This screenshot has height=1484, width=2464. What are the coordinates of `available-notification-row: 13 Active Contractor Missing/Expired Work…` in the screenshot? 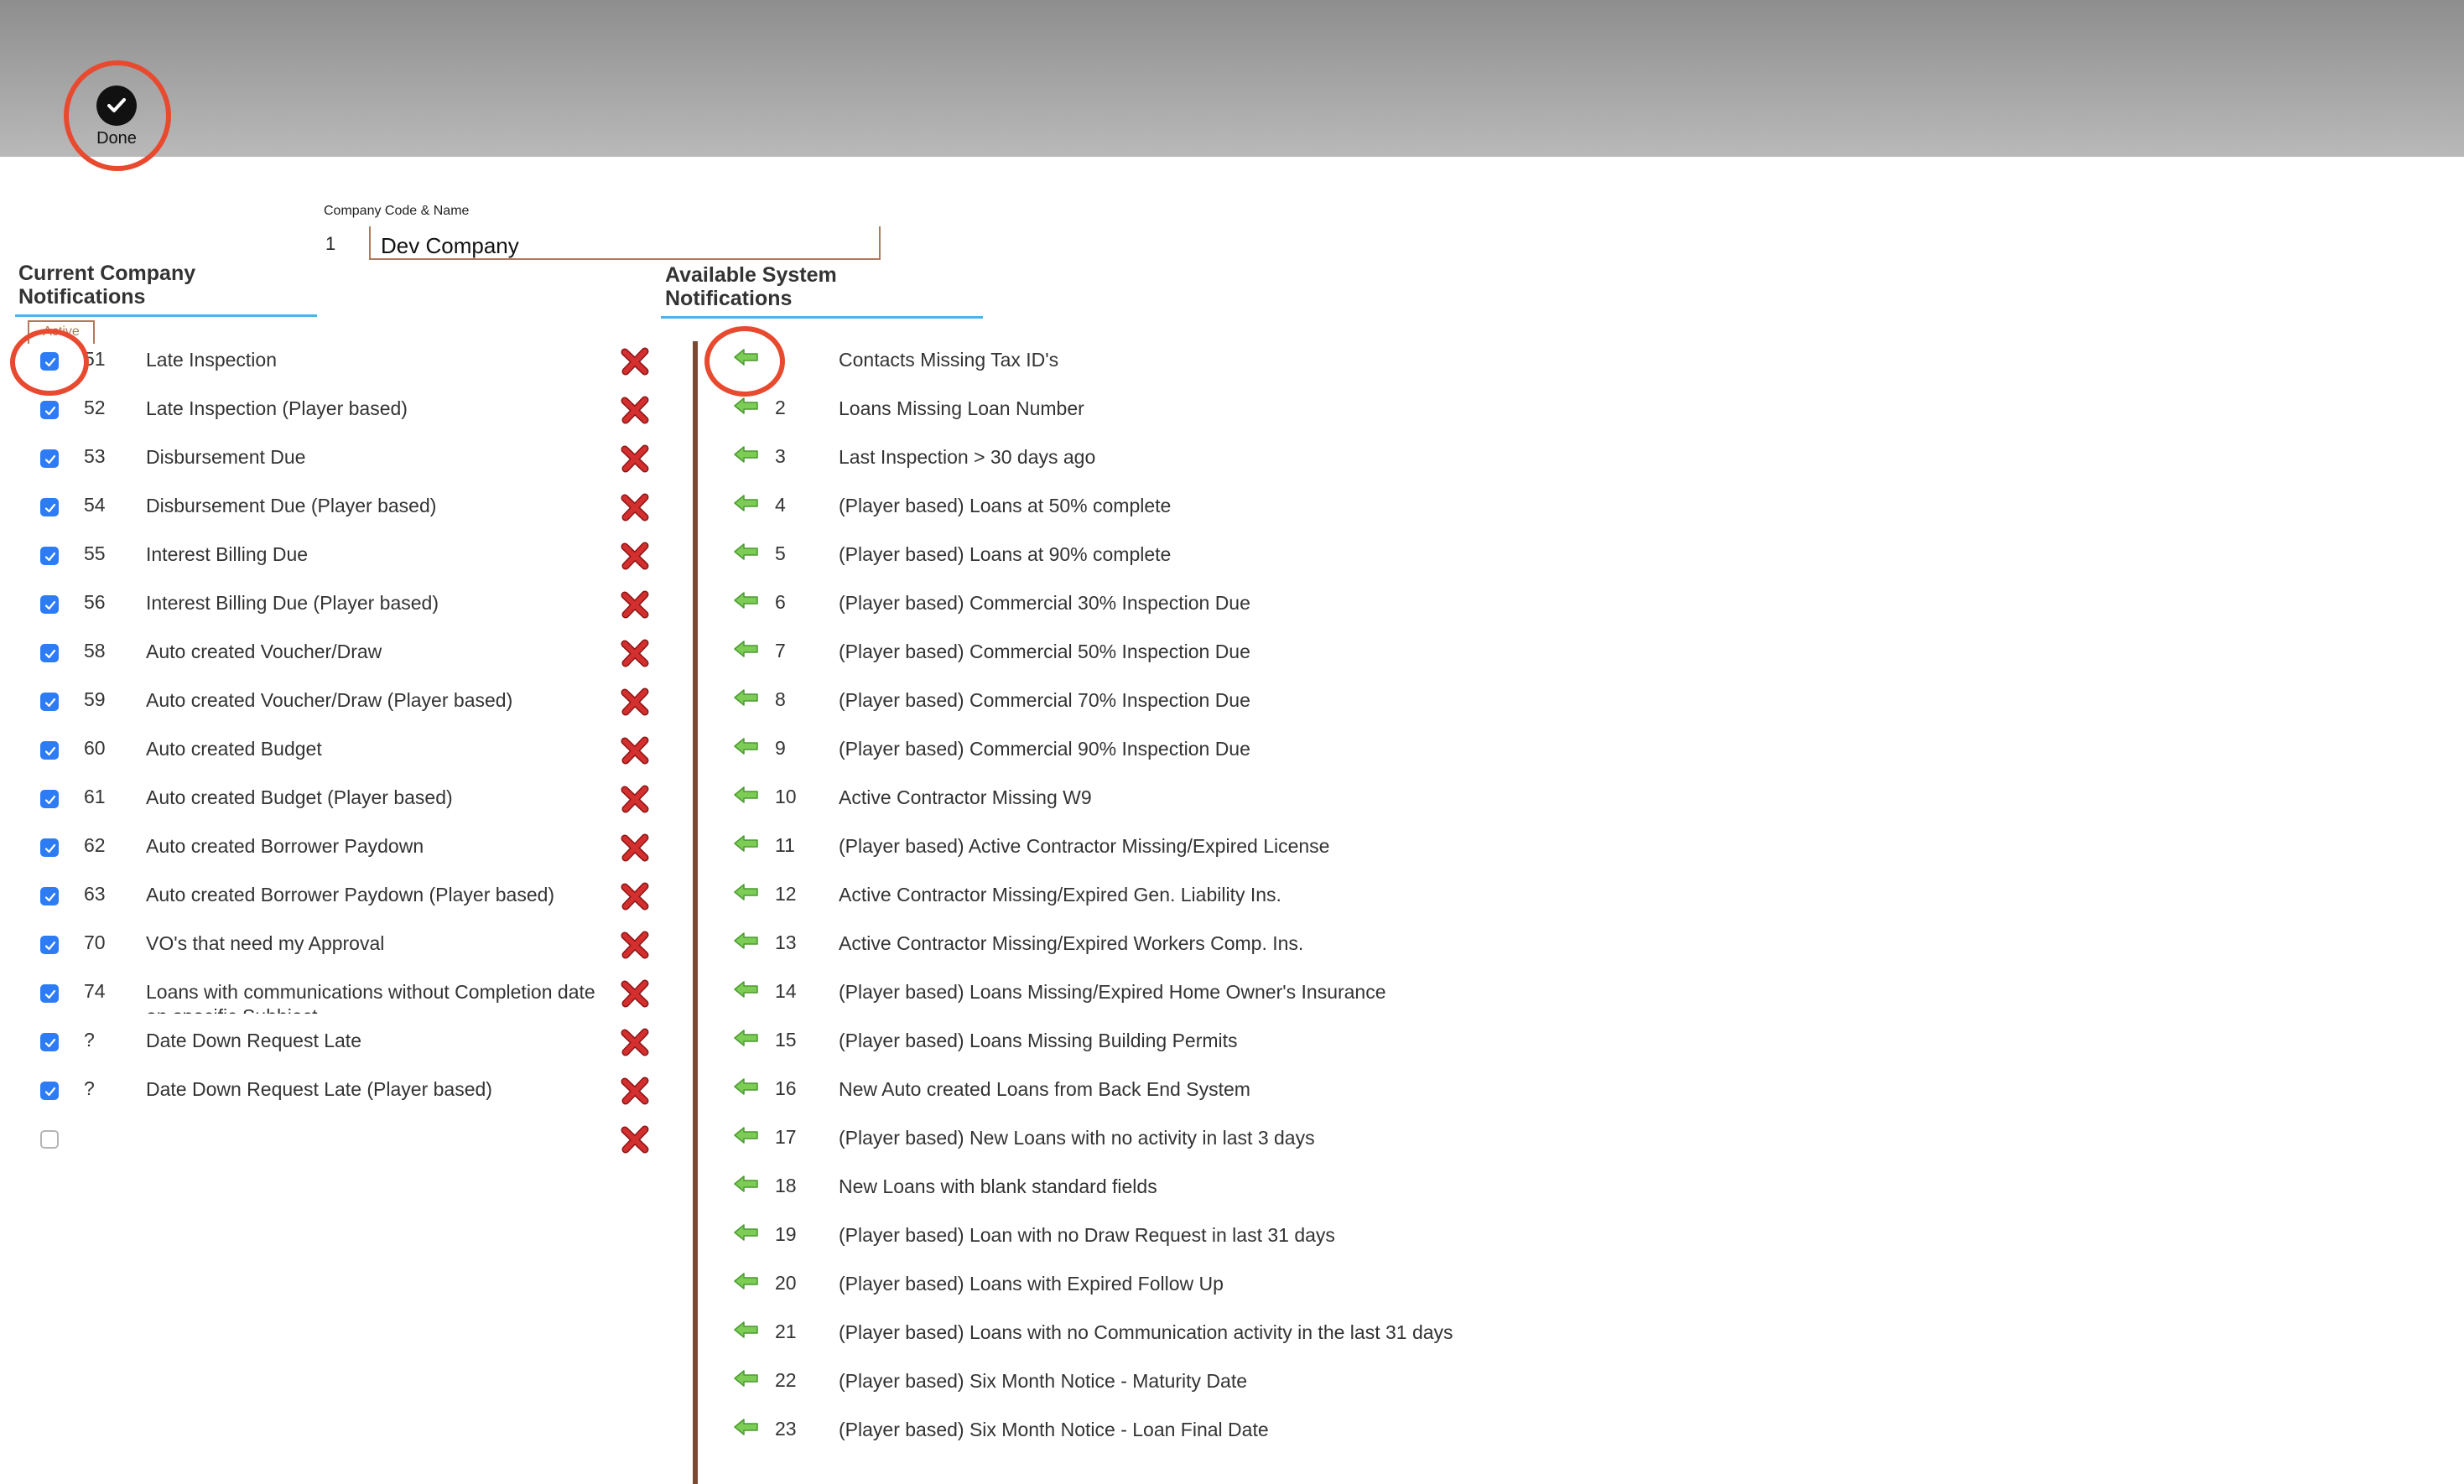 It's located at (1140, 957).